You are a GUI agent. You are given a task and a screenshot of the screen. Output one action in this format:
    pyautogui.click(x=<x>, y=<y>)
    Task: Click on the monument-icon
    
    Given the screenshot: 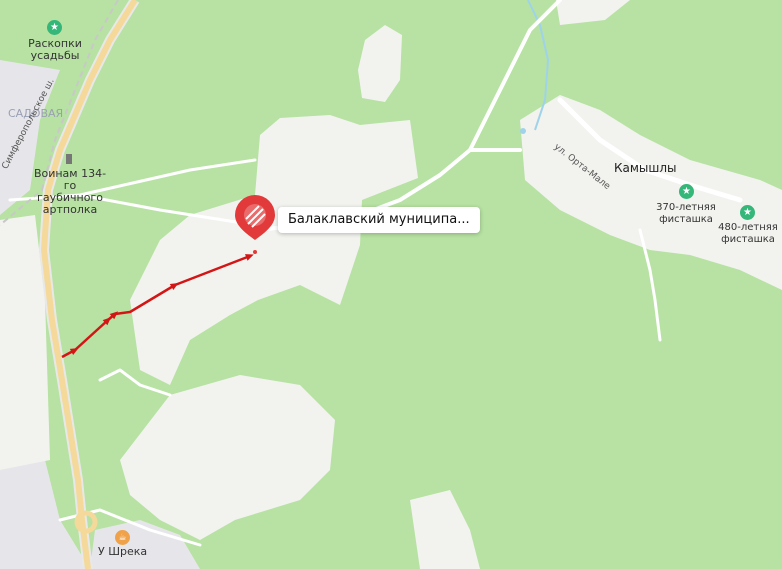 What is the action you would take?
    pyautogui.click(x=69, y=159)
    